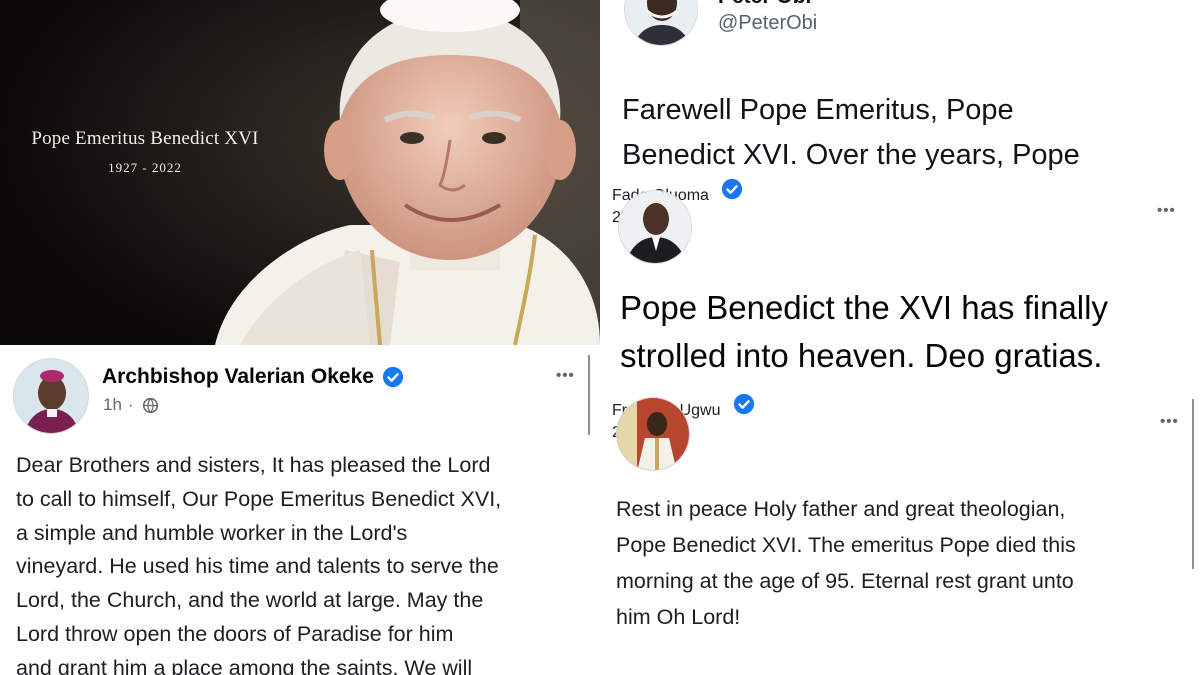 The image size is (1200, 675). I want to click on caption-name: Pope Emeritus Benedict XVI, so click(145, 138).